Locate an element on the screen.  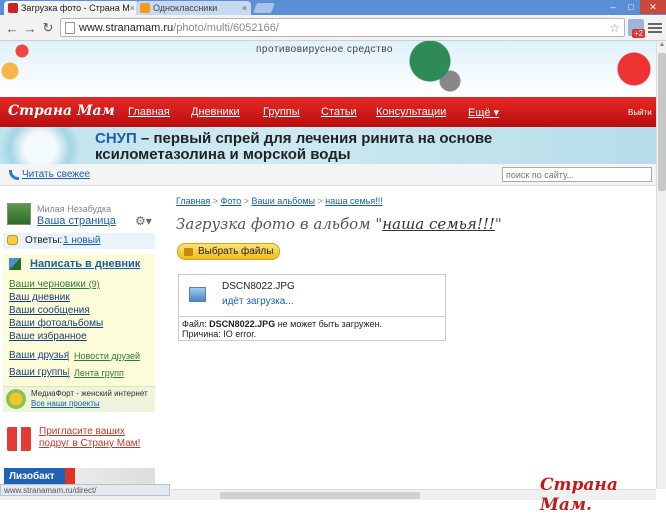
title-suffix: " is located at coordinates (498, 224).